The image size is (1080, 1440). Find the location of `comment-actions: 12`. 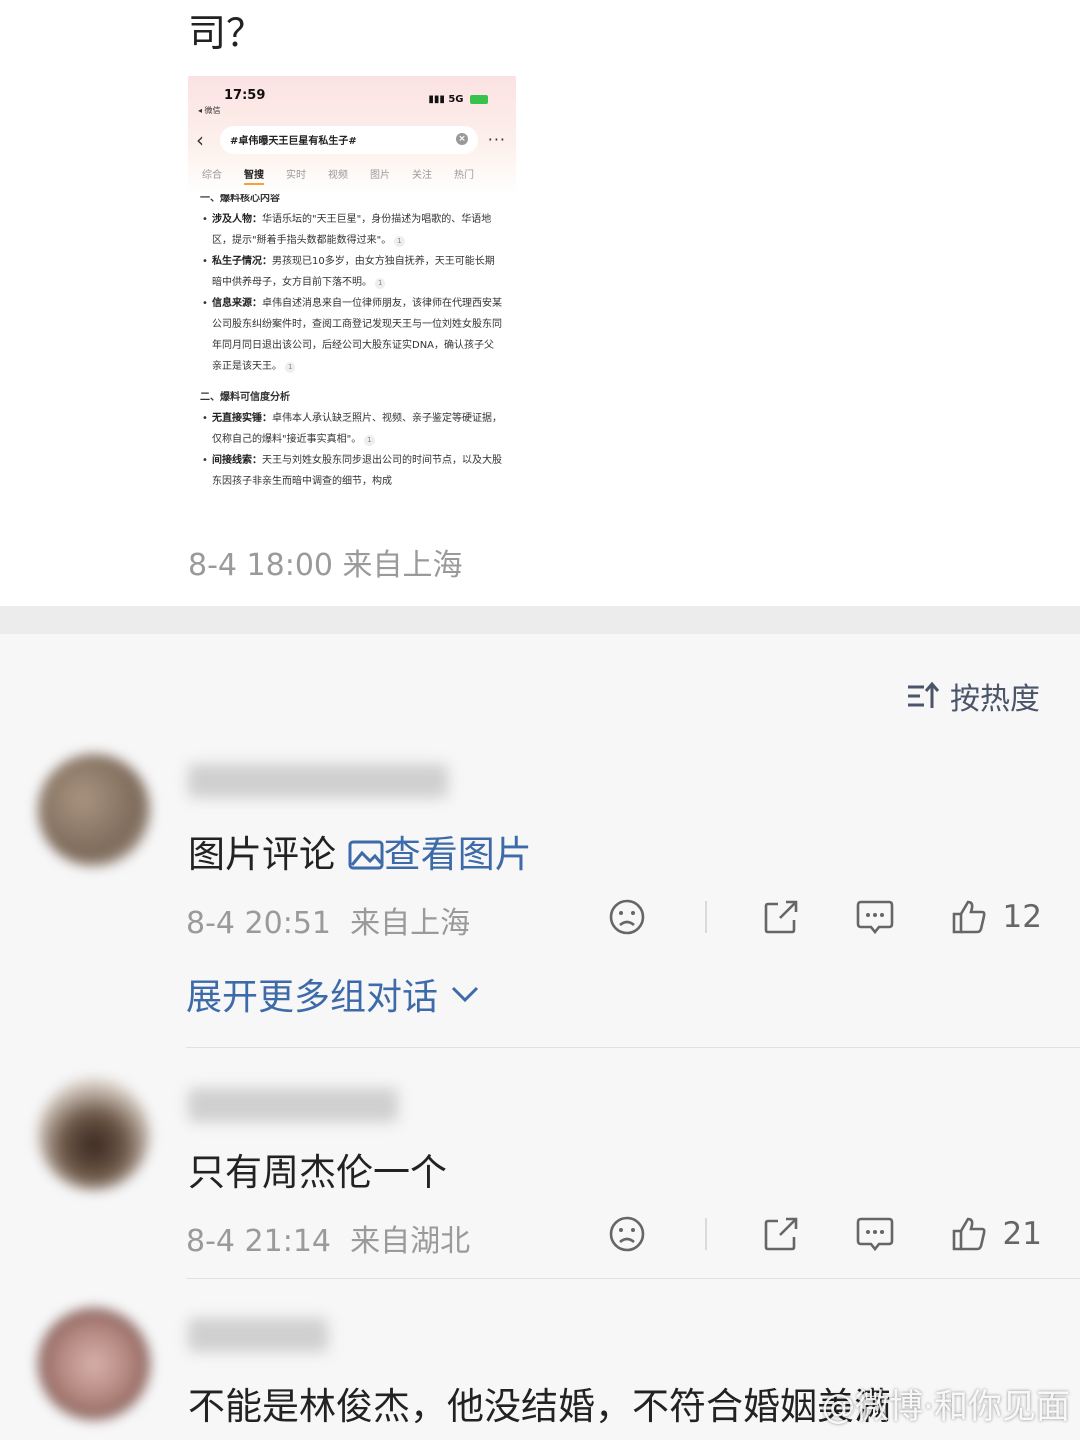

comment-actions: 12 is located at coordinates (797, 917).